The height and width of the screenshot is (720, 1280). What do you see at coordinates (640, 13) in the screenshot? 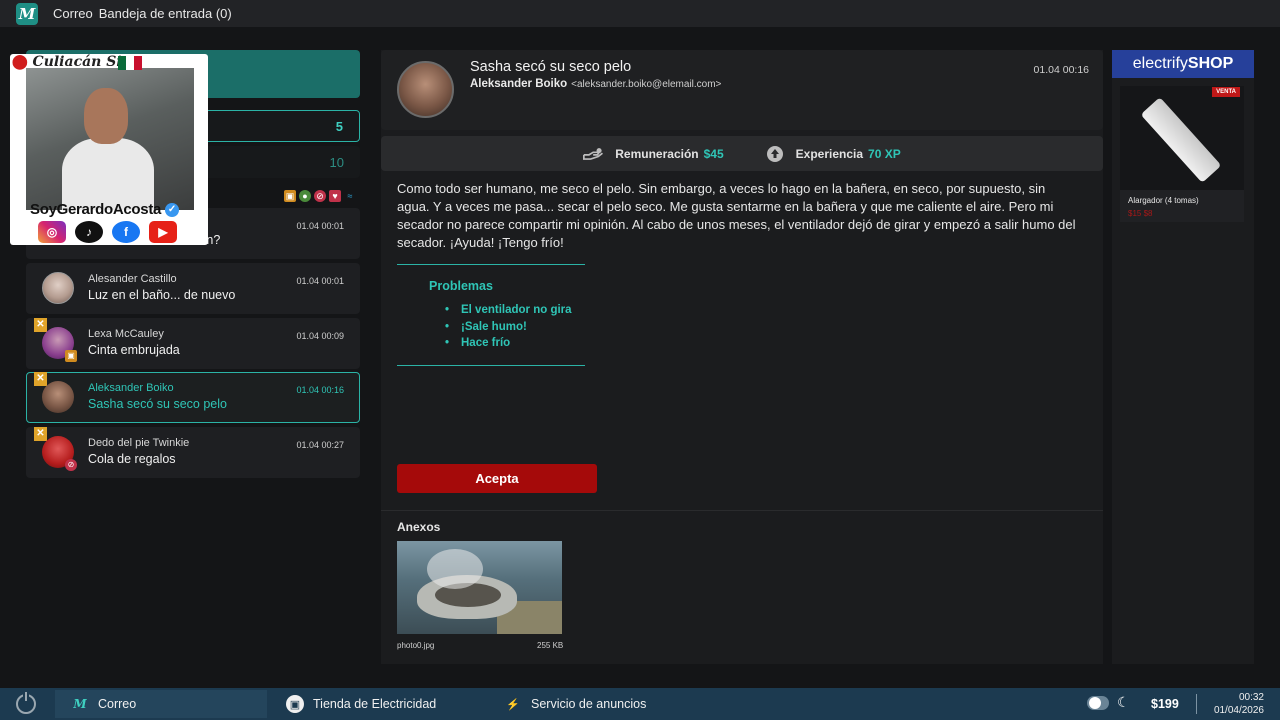
I see `title-bar: M Correo Bandeja de entrada (0)` at bounding box center [640, 13].